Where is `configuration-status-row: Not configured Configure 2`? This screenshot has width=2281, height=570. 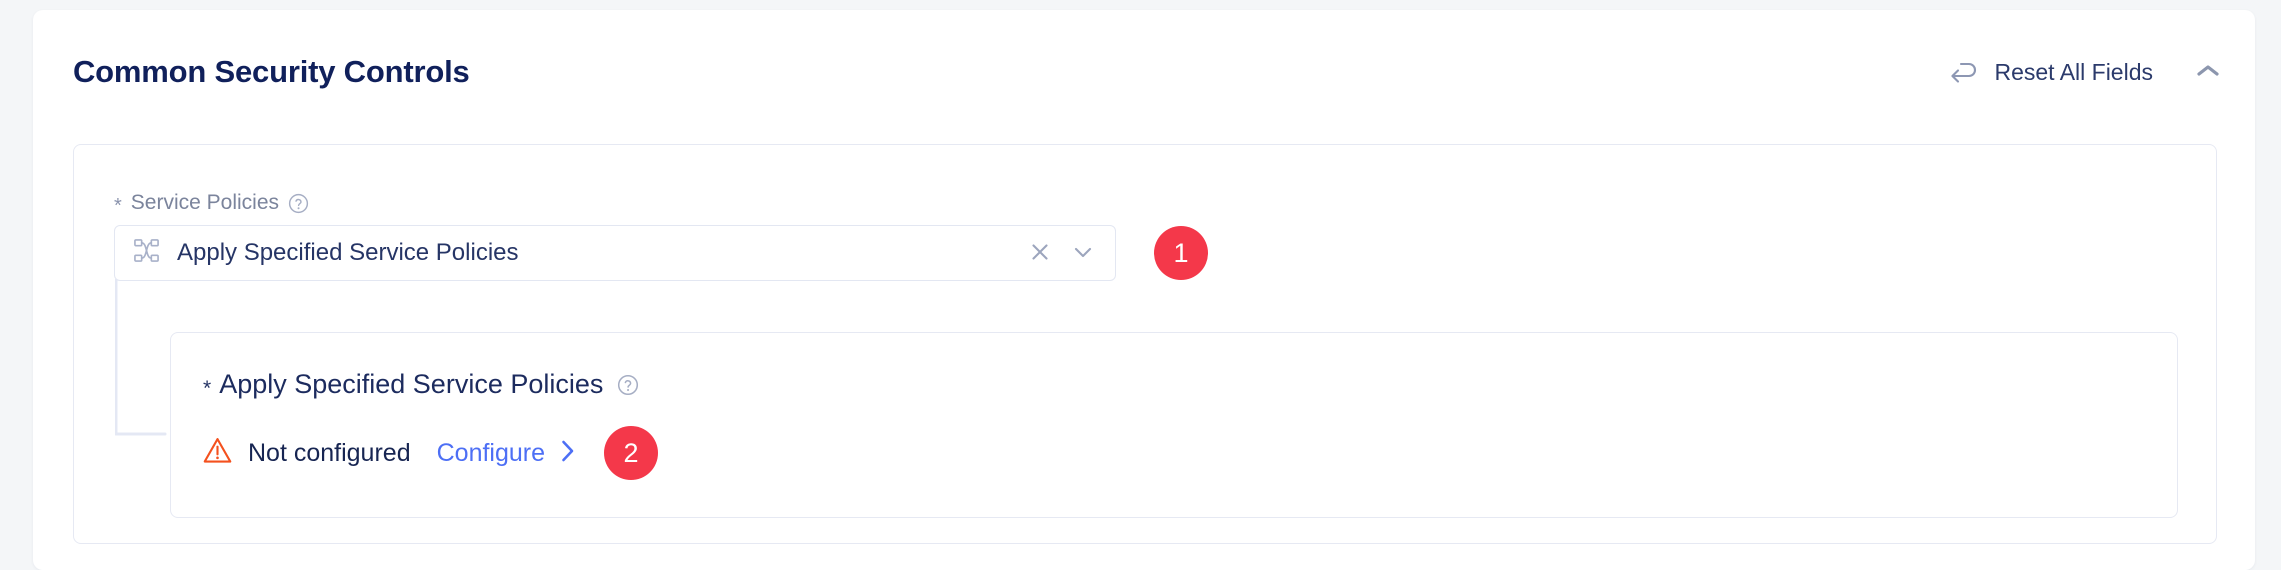 configuration-status-row: Not configured Configure 2 is located at coordinates (431, 453).